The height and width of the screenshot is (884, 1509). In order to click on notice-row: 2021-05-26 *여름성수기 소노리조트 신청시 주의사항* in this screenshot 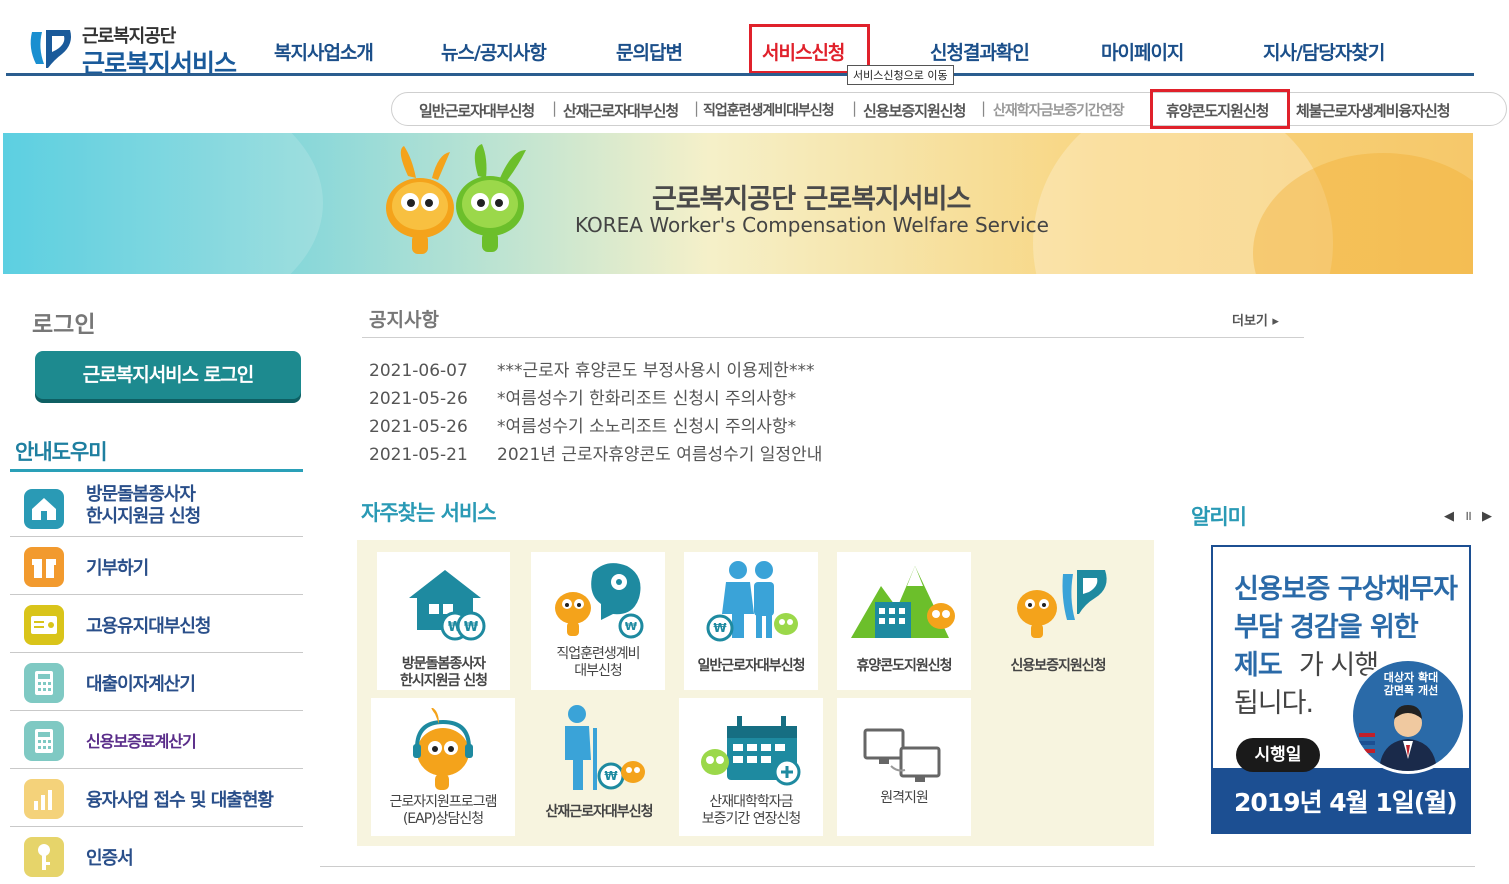, I will do `click(582, 424)`.